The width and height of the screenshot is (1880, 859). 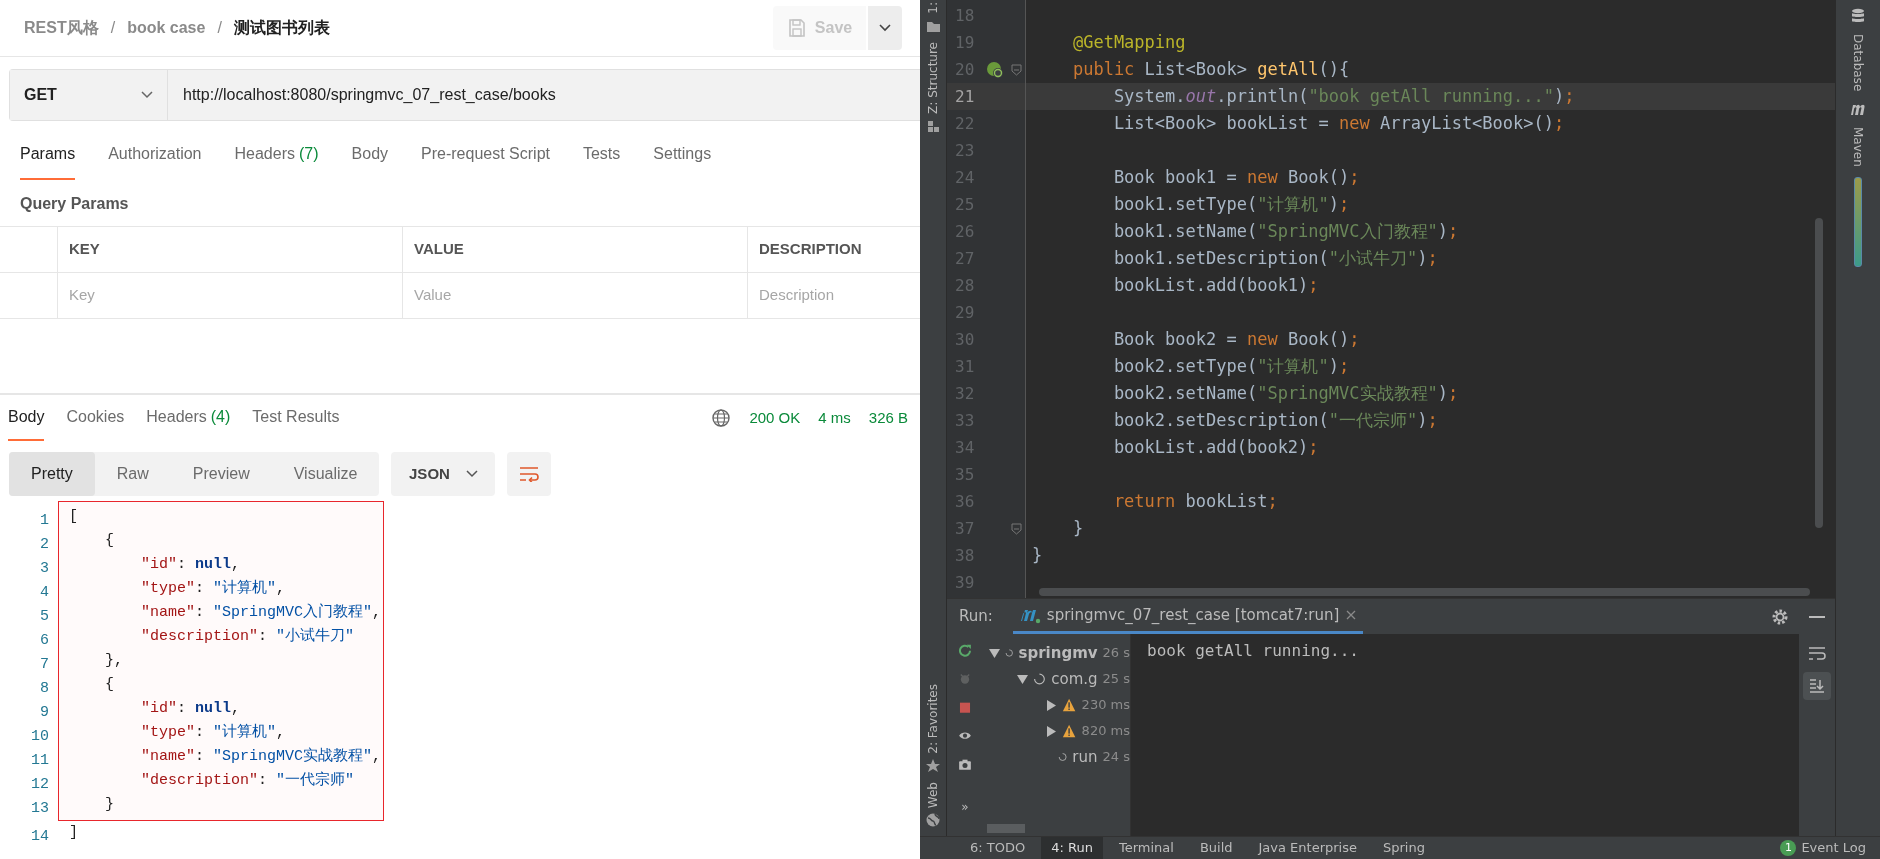 What do you see at coordinates (1128, 42) in the screenshot?
I see `code-line: @GetMapping` at bounding box center [1128, 42].